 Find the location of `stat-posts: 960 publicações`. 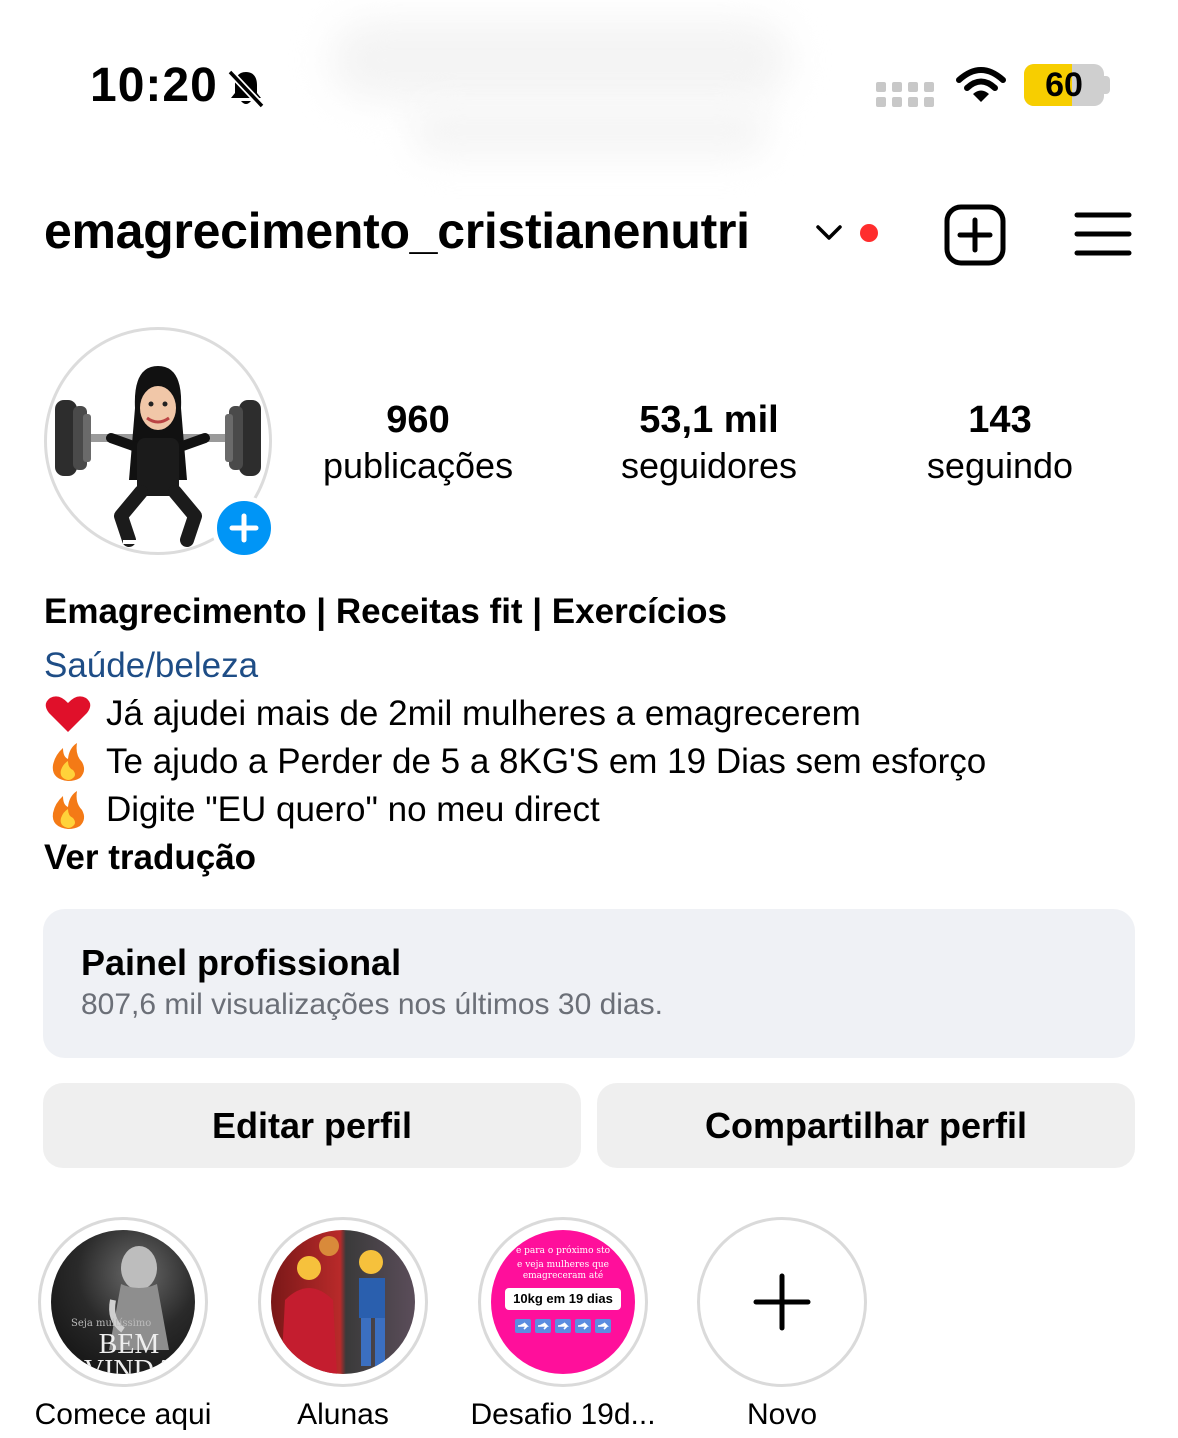

stat-posts: 960 publicações is located at coordinates (418, 444).